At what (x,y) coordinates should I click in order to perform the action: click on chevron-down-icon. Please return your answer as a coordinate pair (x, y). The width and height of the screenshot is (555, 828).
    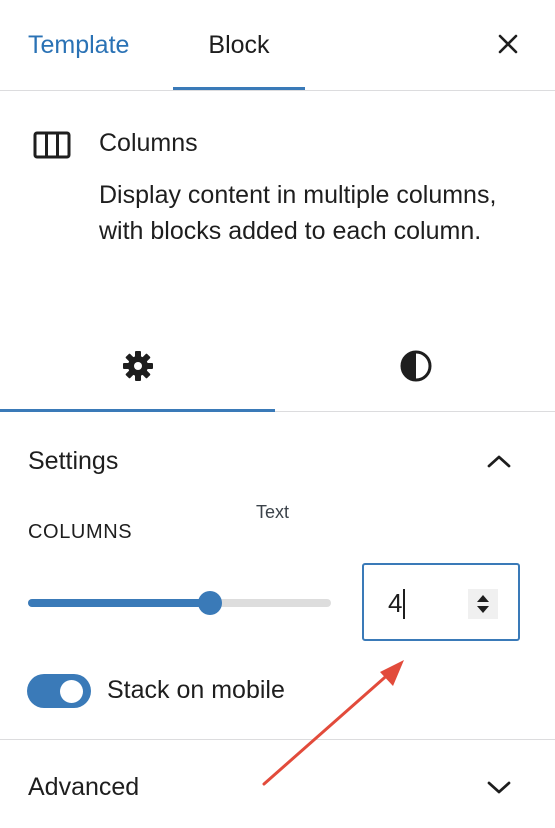
    Looking at the image, I should click on (499, 787).